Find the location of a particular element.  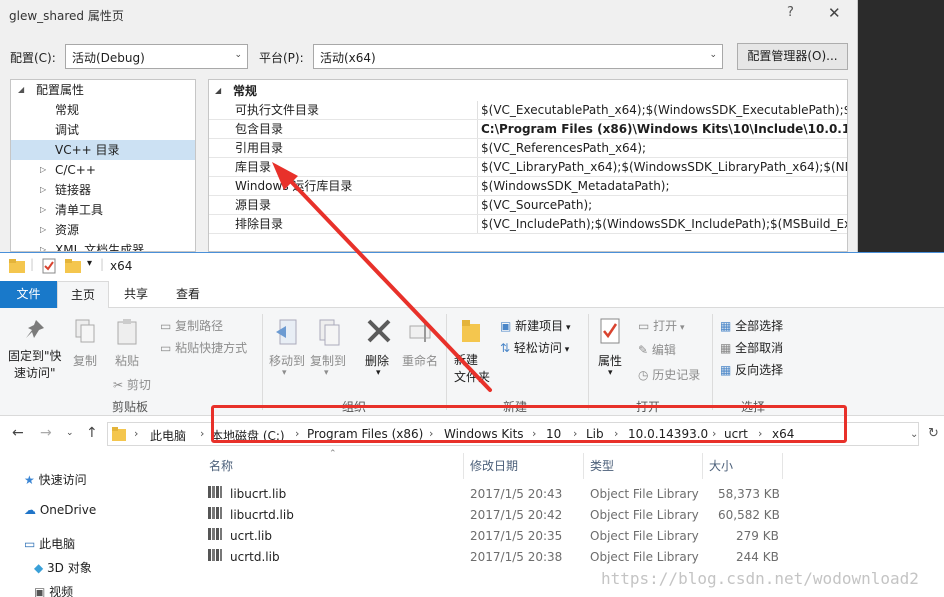

annotation-arrow is located at coordinates (382, 277).